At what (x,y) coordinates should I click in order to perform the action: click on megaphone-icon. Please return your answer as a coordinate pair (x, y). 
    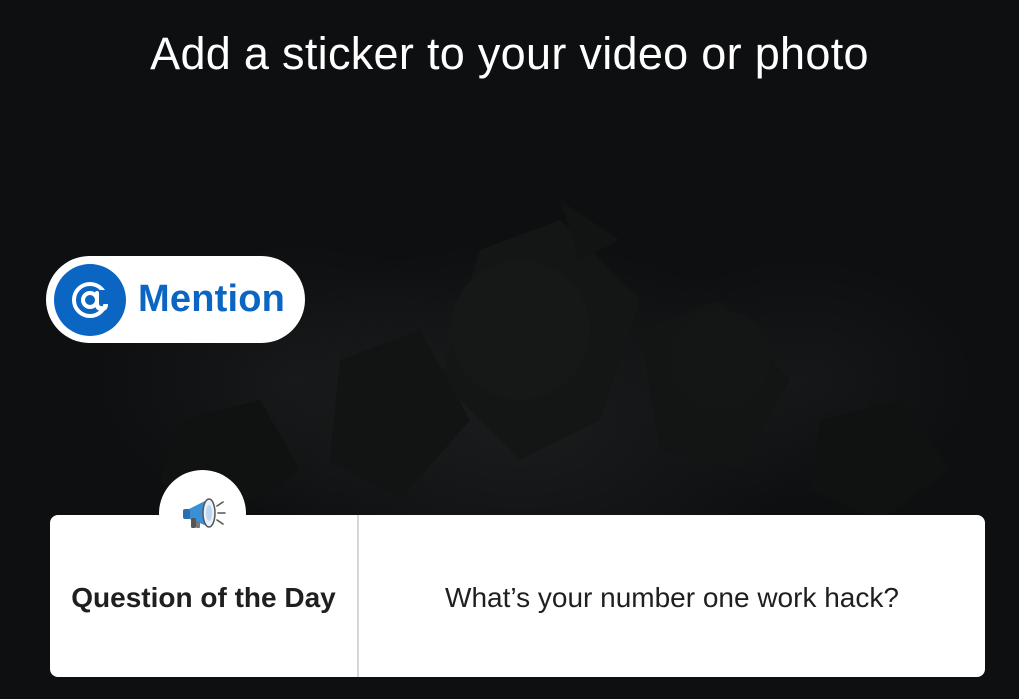
    Looking at the image, I should click on (202, 513).